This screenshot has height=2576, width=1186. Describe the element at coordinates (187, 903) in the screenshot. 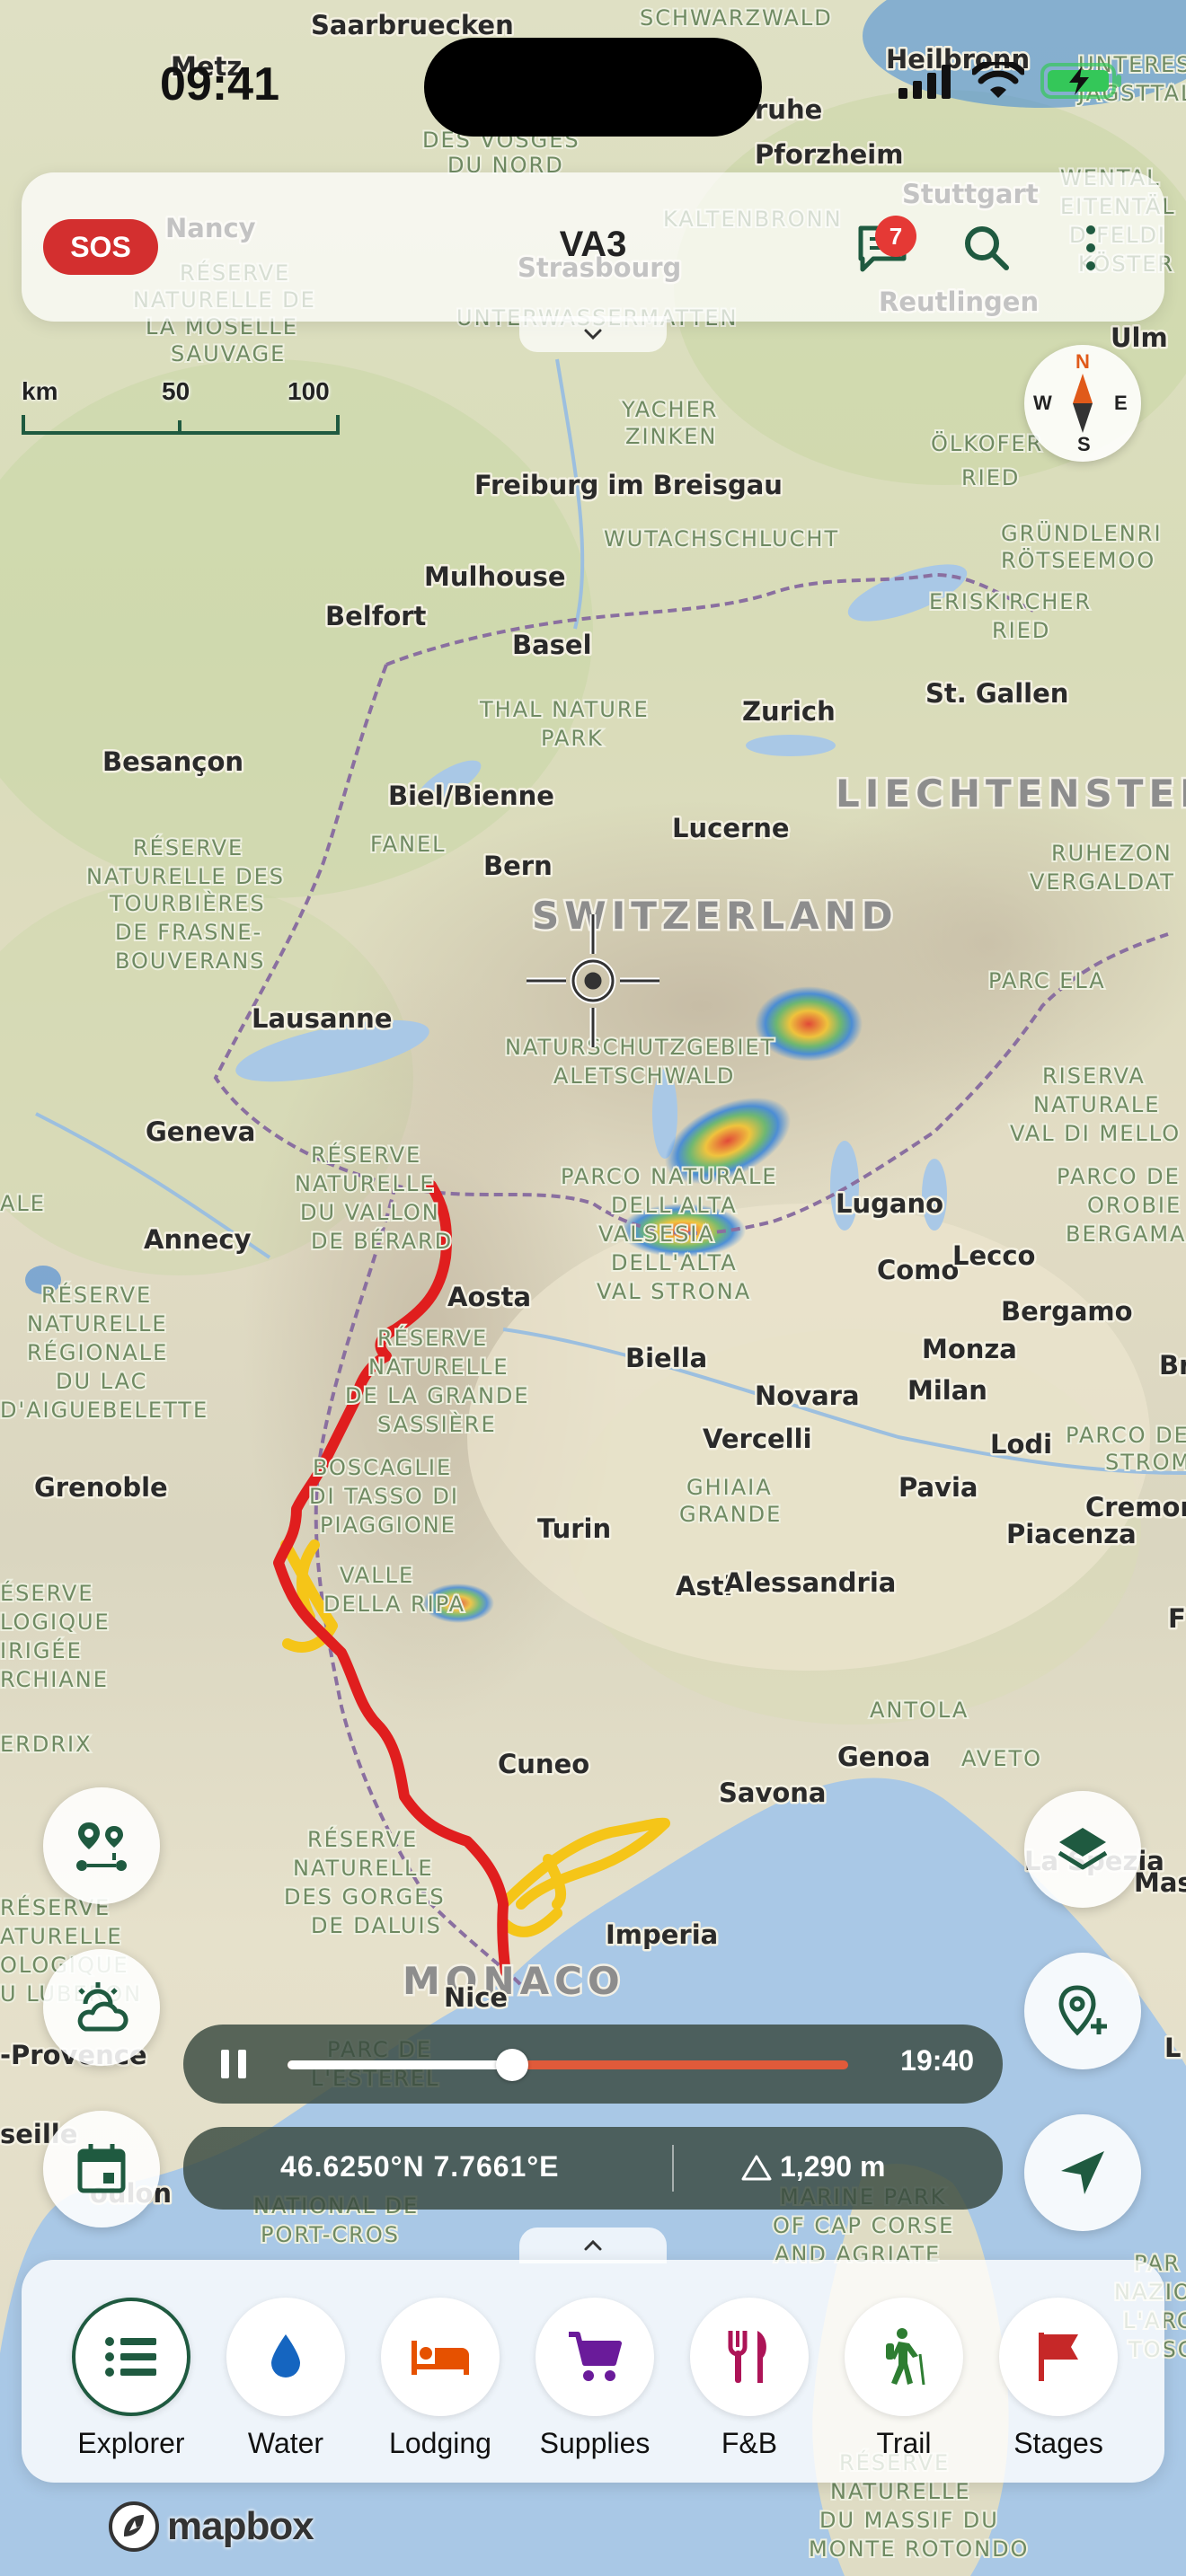

I see `svg-text: TOURBIÈRES` at that location.